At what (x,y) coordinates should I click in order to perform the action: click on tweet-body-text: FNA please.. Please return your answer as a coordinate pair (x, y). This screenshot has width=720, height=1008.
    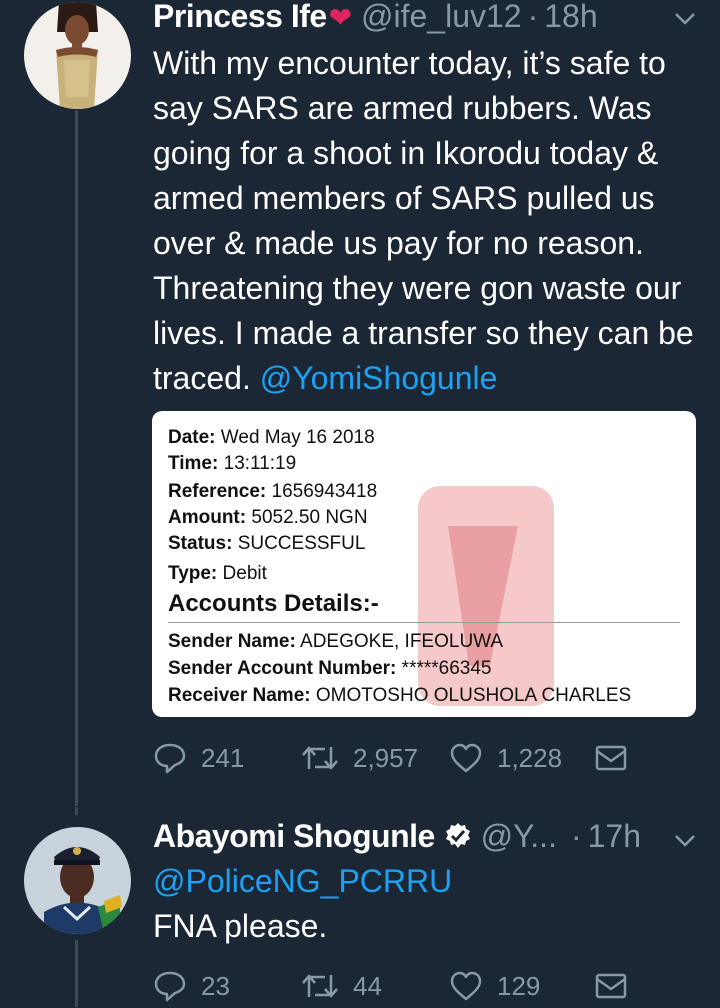
    Looking at the image, I should click on (240, 926).